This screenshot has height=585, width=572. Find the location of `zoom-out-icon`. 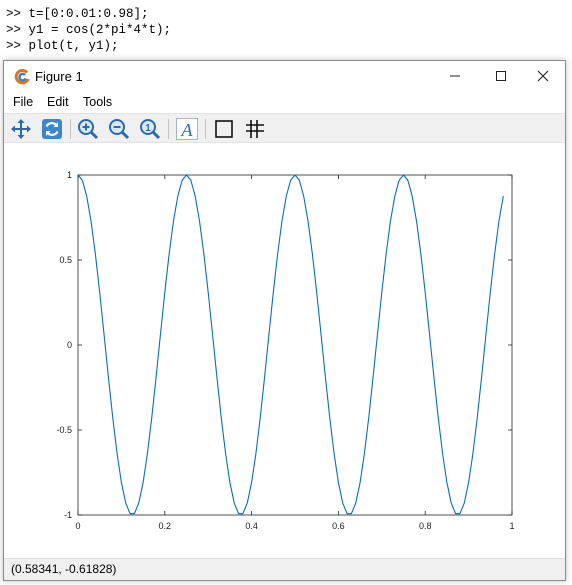

zoom-out-icon is located at coordinates (119, 129).